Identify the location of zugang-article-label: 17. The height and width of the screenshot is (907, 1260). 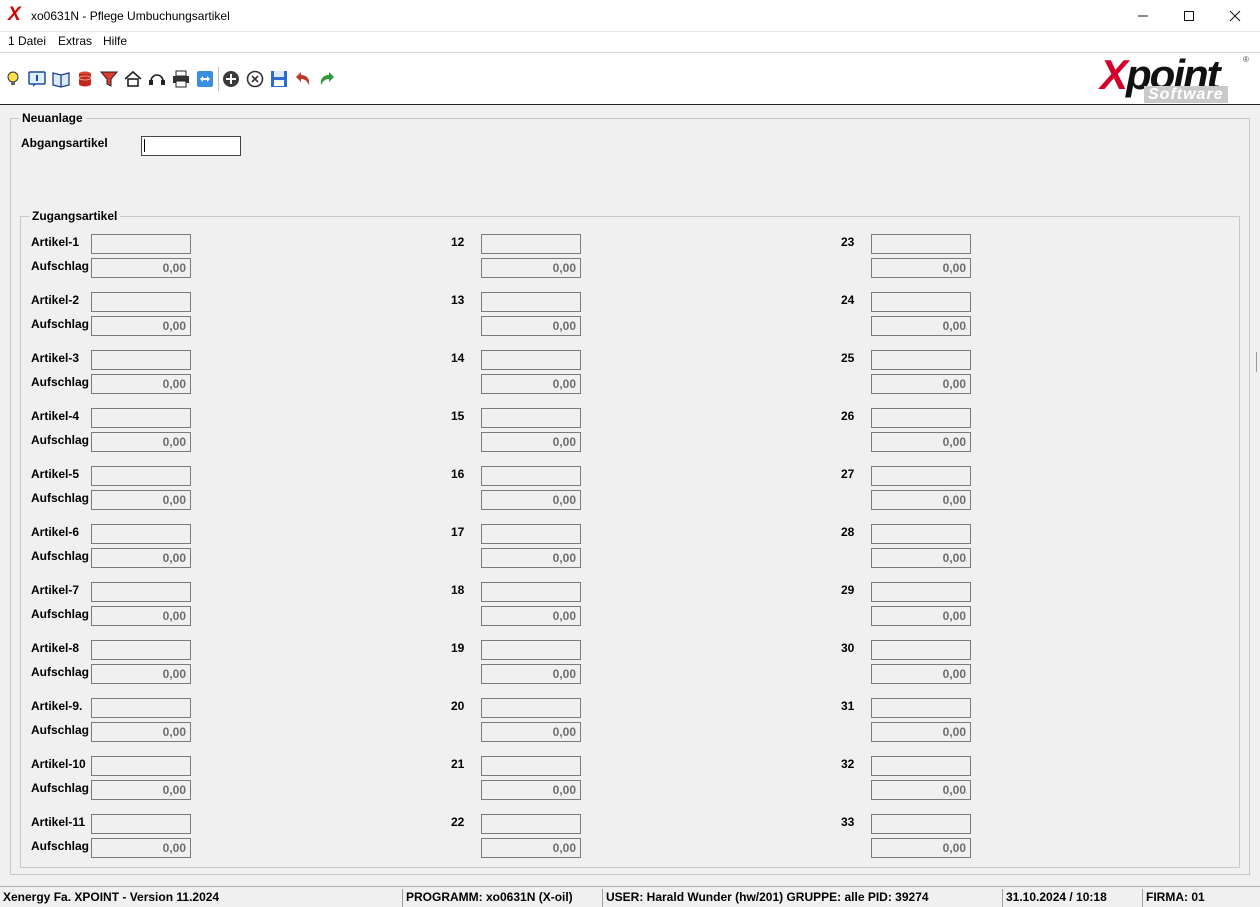
(458, 532).